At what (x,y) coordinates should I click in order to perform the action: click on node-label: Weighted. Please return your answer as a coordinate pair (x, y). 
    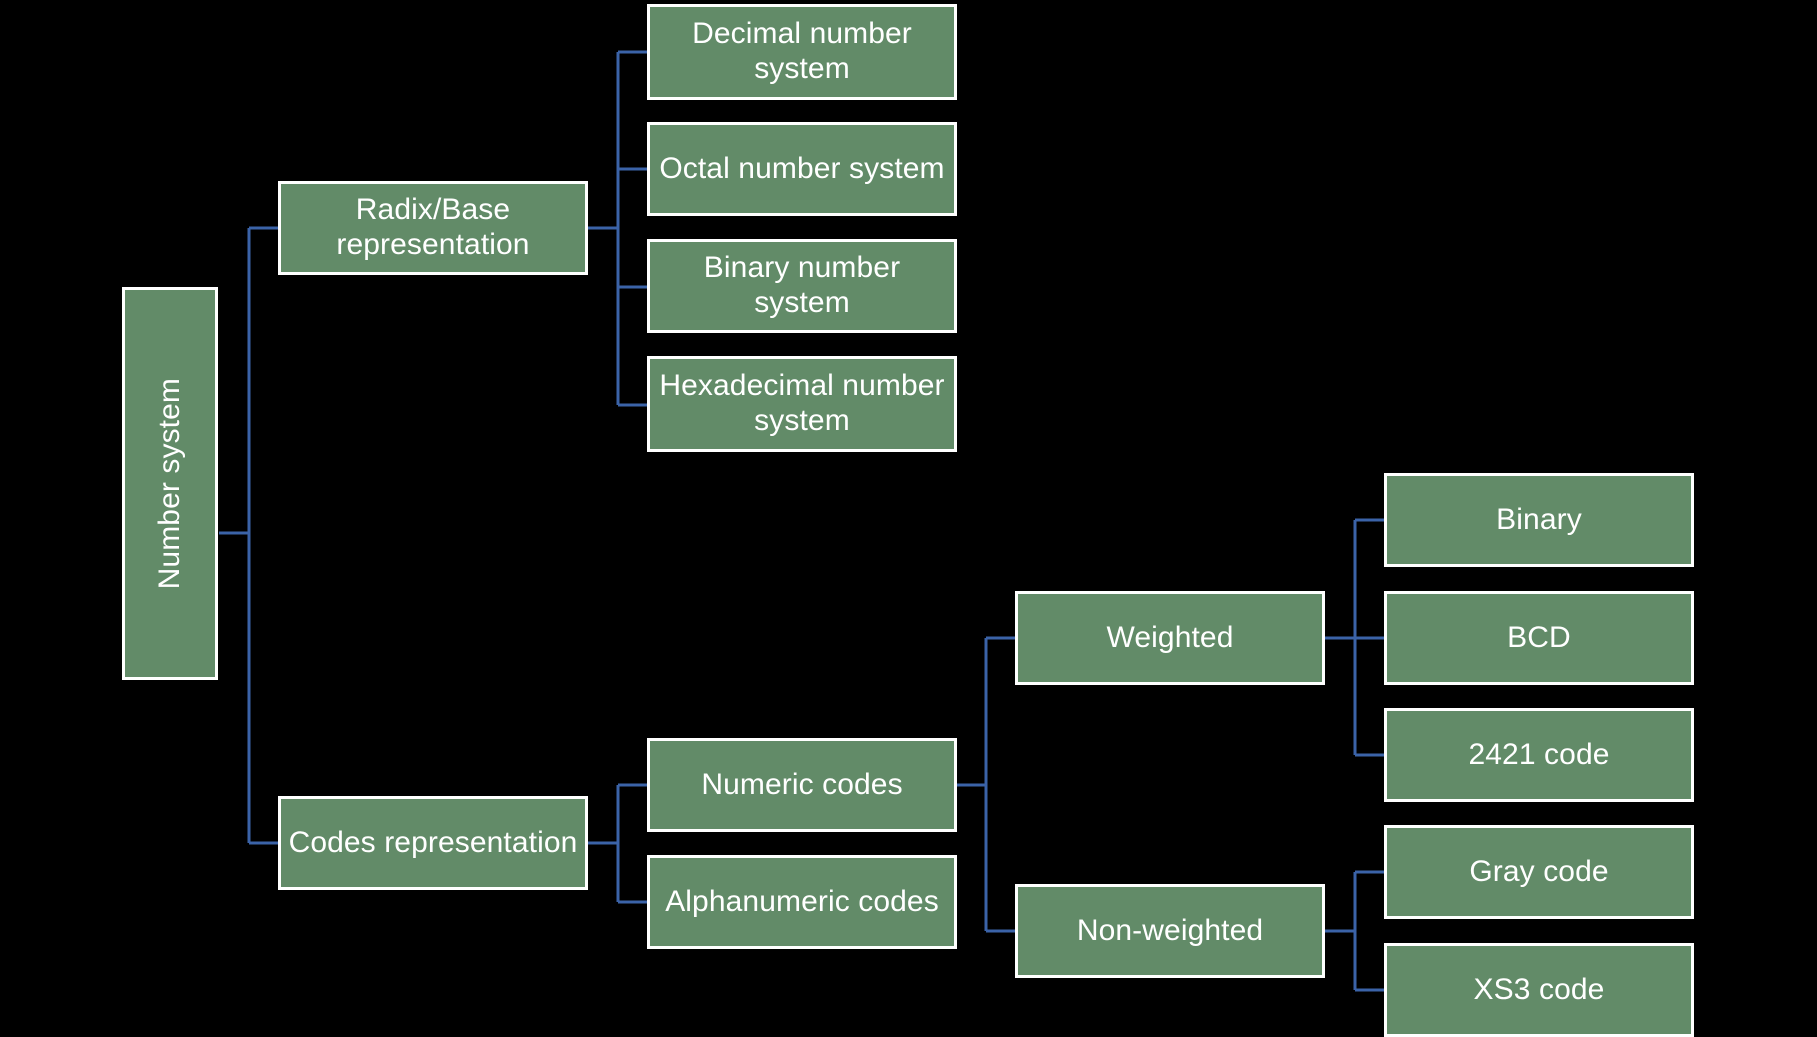
    Looking at the image, I should click on (1170, 637).